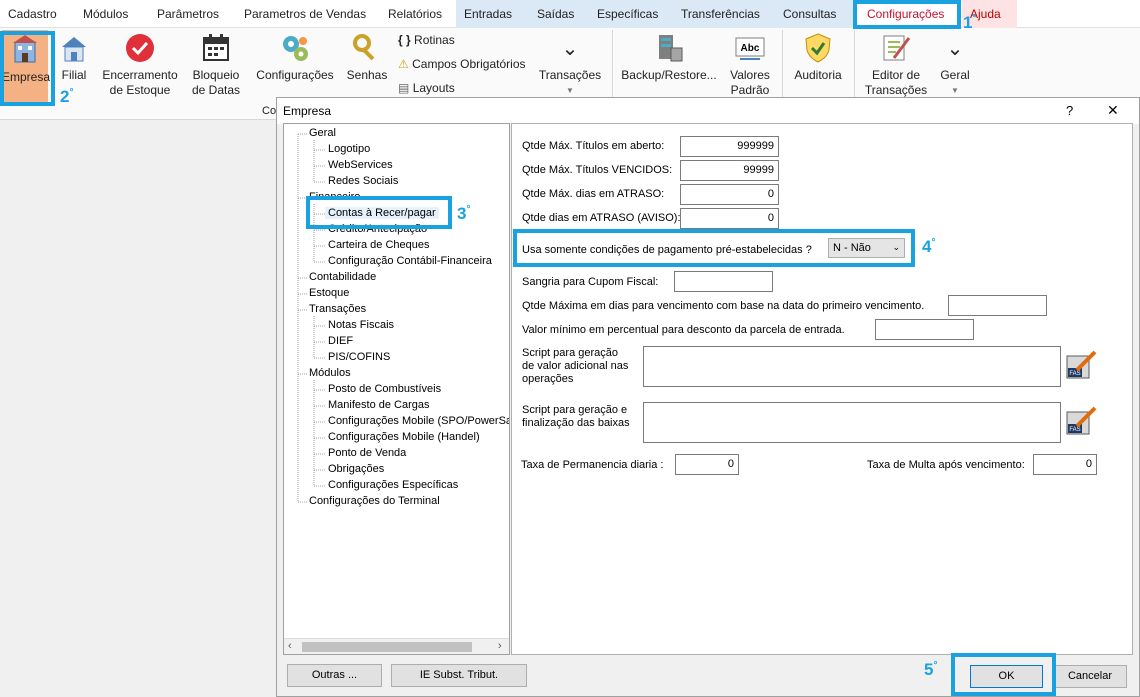 The image size is (1140, 697). Describe the element at coordinates (305, 14) in the screenshot. I see `menu-parametros-vendas: Parametros de Vendas` at that location.